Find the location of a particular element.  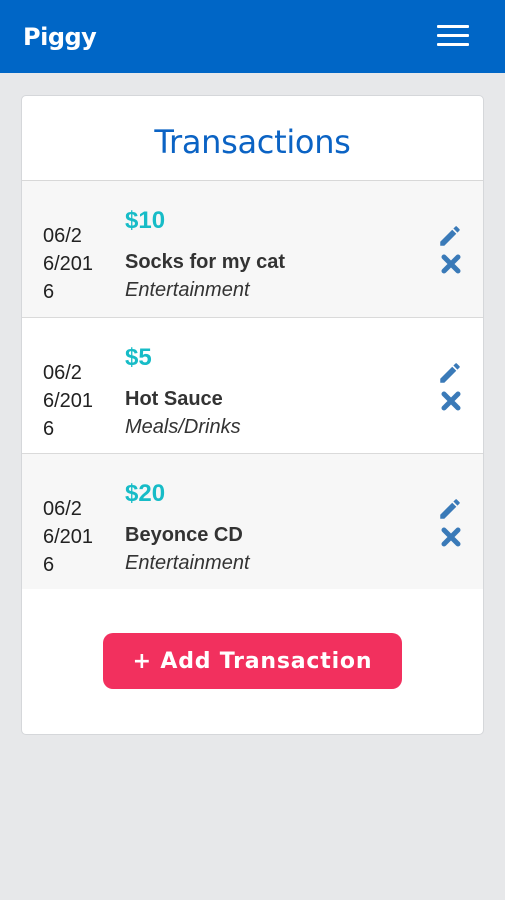

menu-bar-top is located at coordinates (453, 26).